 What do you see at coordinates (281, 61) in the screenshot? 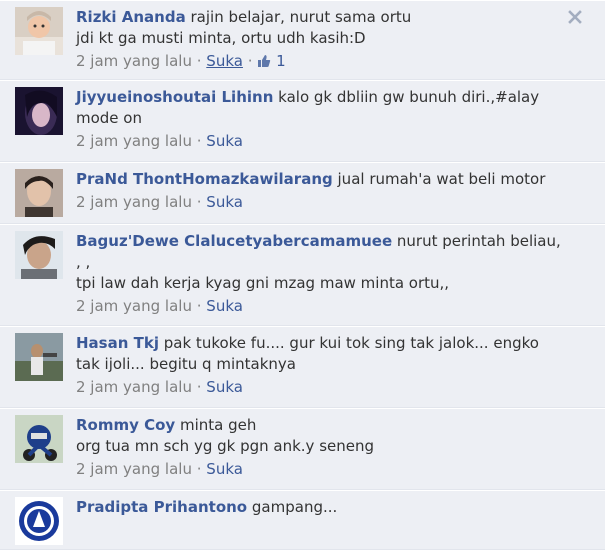
I see `like-count-value: 1` at bounding box center [281, 61].